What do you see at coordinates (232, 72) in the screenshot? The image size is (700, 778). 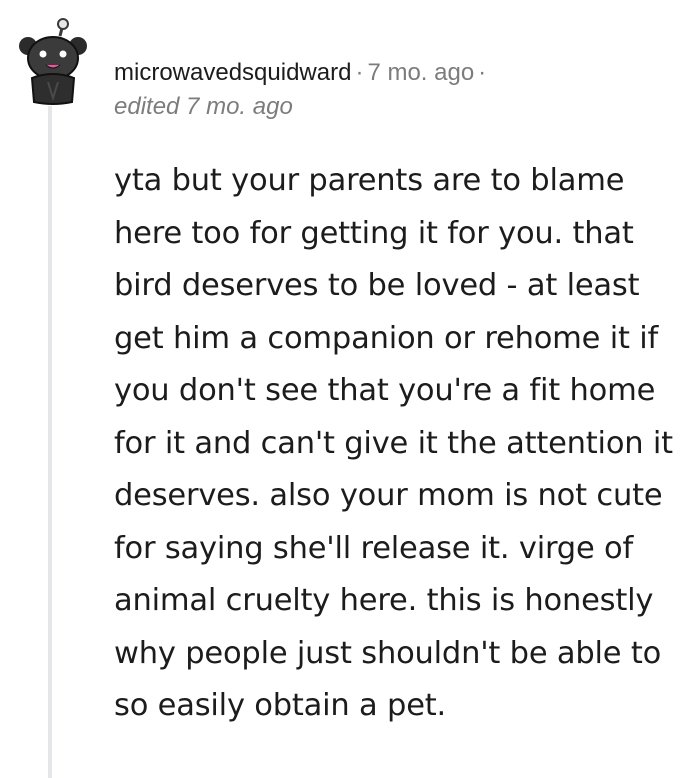 I see `author-link: microwavedsquidward` at bounding box center [232, 72].